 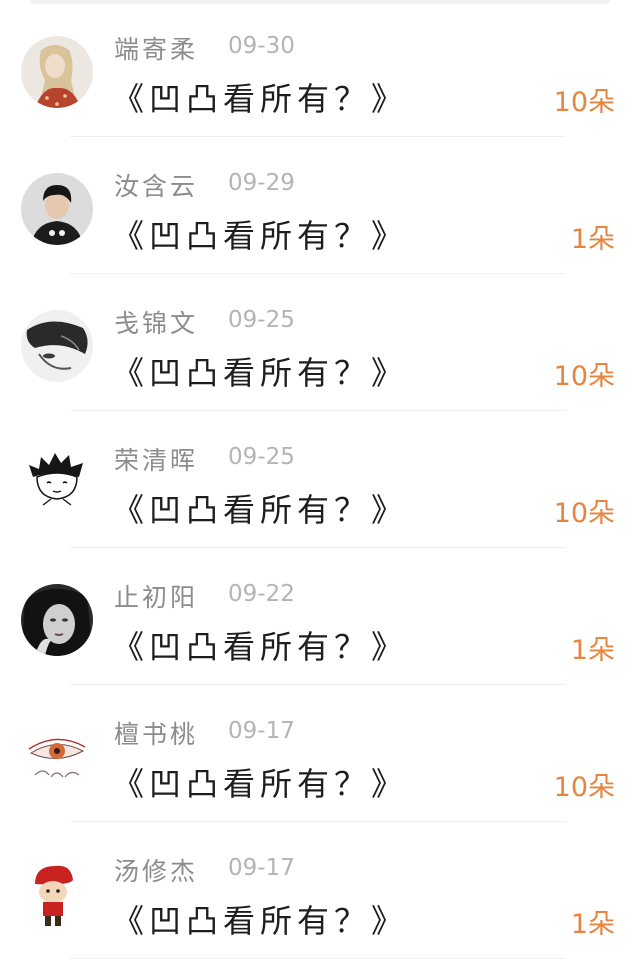 I want to click on face-sketch-avatar, so click(x=57, y=346).